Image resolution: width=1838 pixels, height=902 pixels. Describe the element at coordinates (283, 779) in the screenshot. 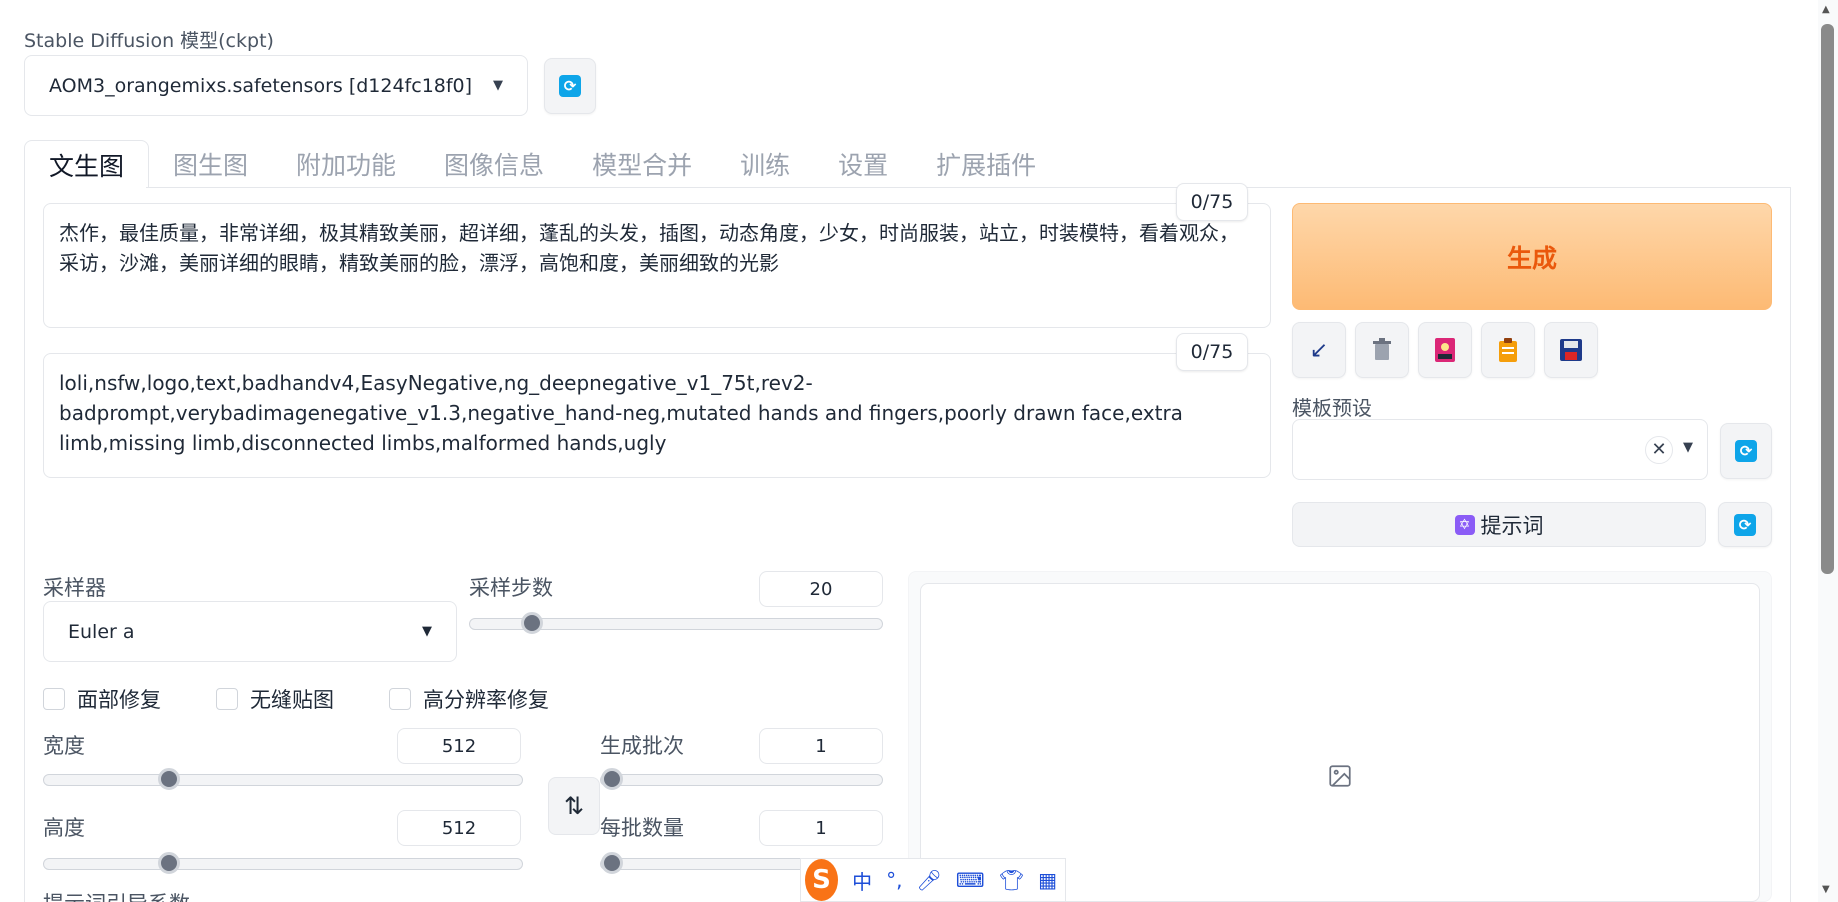

I see `width-slider` at that location.